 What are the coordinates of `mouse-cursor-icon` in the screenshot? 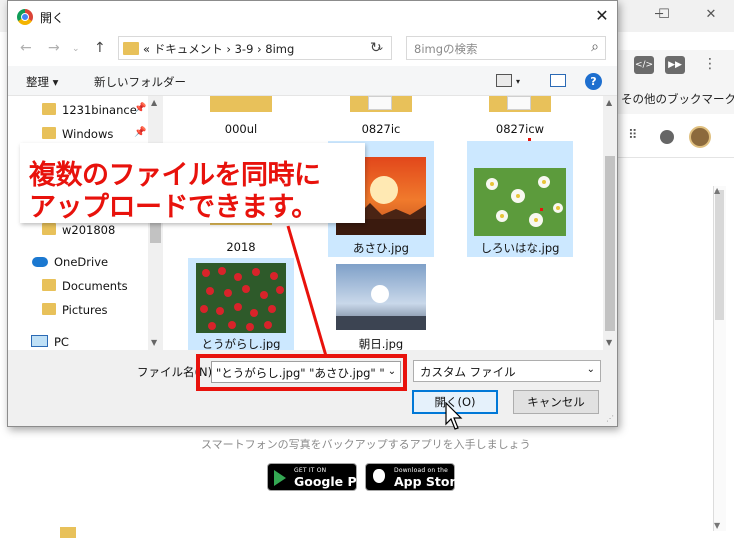 It's located at (454, 416).